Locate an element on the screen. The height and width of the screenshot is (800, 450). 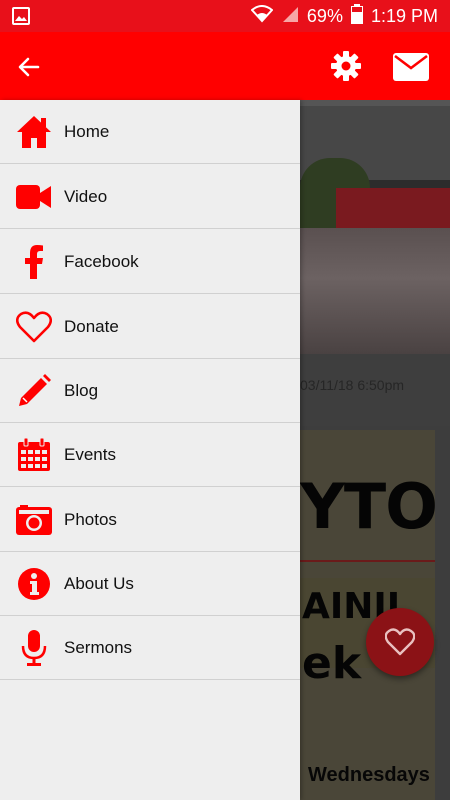
calendar-icon is located at coordinates (34, 455).